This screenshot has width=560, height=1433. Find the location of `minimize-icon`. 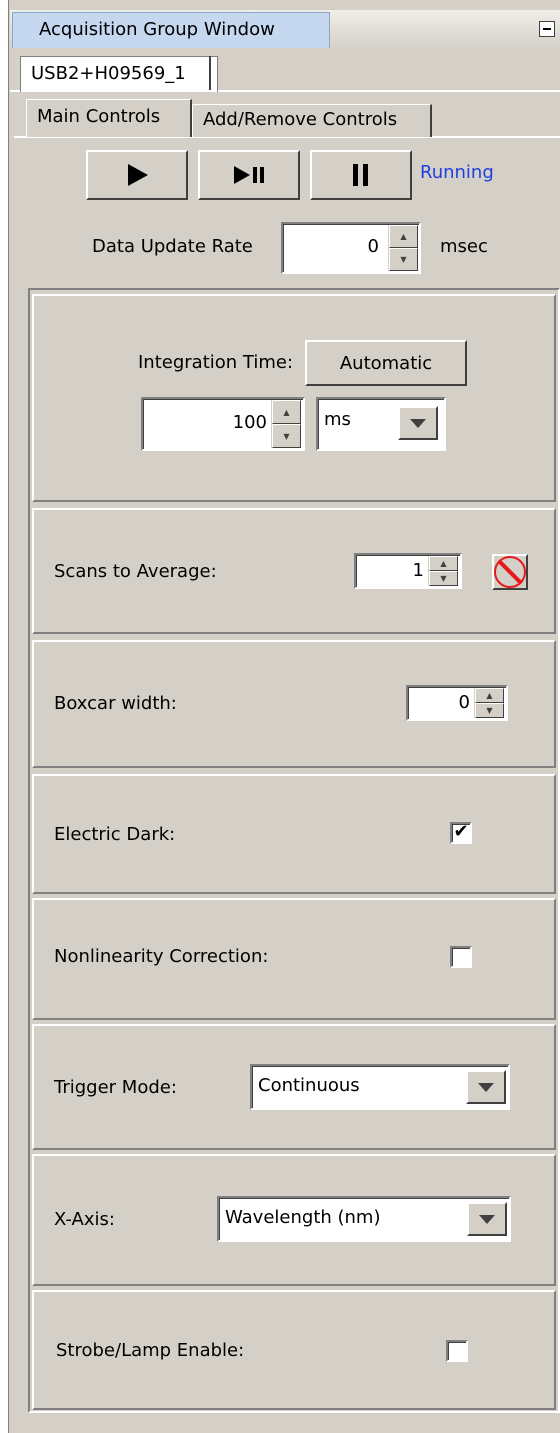

minimize-icon is located at coordinates (547, 29).